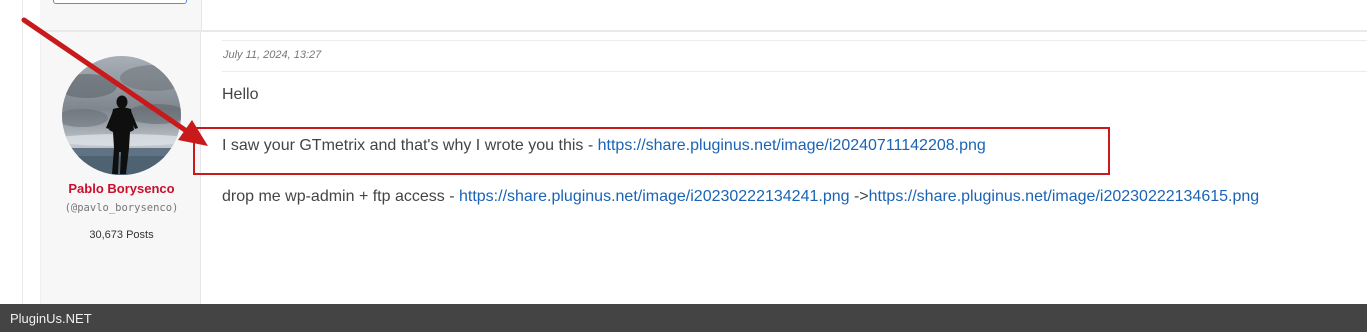 This screenshot has height=332, width=1367. I want to click on footer-bar: PluginUs.NET, so click(683, 318).